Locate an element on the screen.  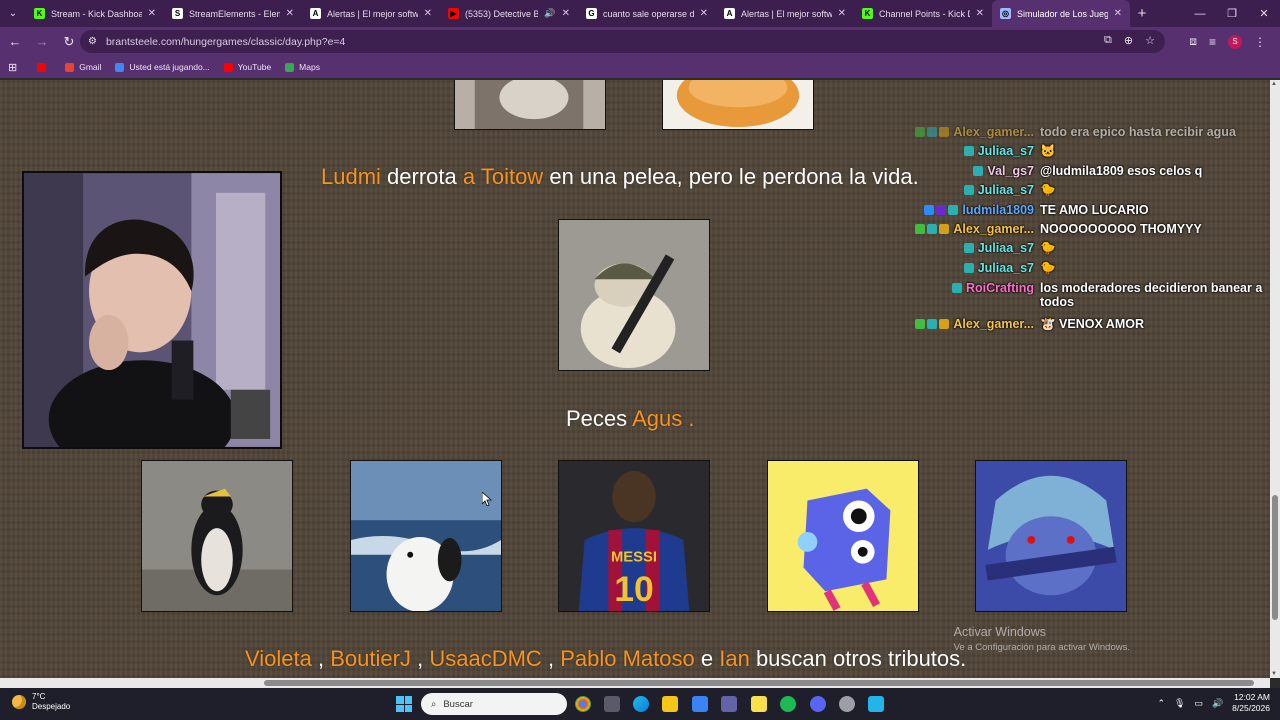
chat-text: TE AMO LUCARIO is located at coordinates (1094, 210).